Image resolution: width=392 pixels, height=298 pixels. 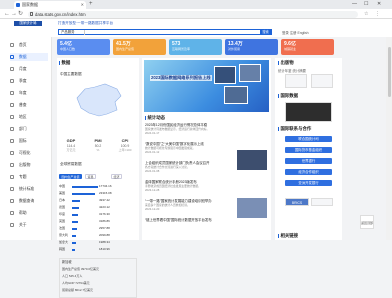 I want to click on sidebar-item-label: 年度, so click(x=23, y=93).